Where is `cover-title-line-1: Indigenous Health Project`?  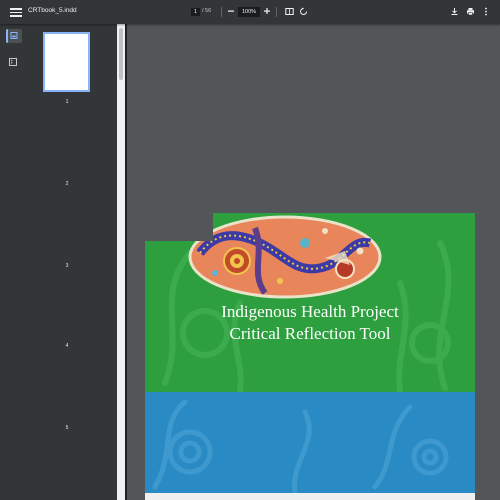
cover-title-line-1: Indigenous Health Project is located at coordinates (310, 311).